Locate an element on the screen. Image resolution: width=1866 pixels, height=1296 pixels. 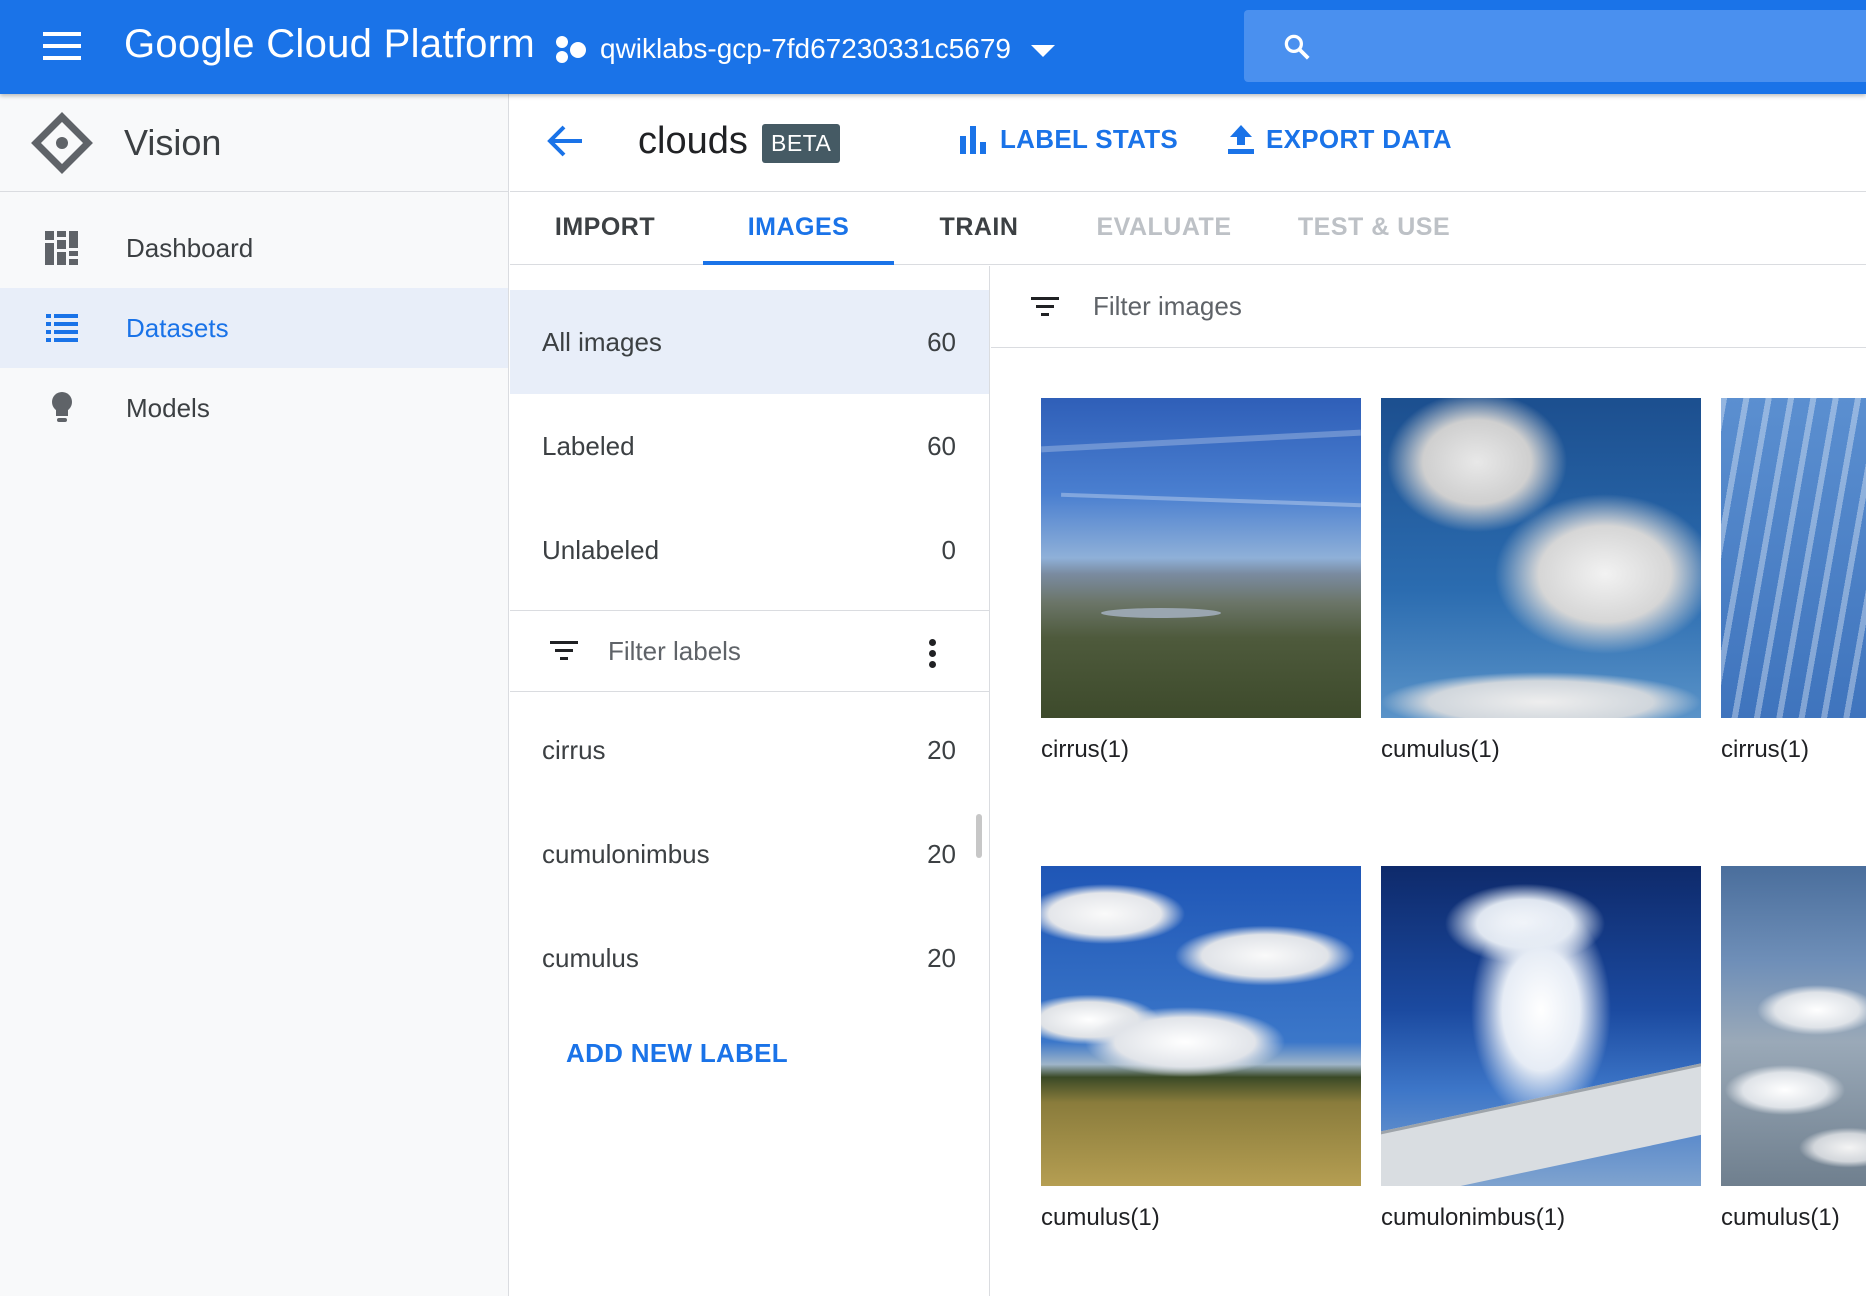
nav-item-models: Models is located at coordinates (254, 408).